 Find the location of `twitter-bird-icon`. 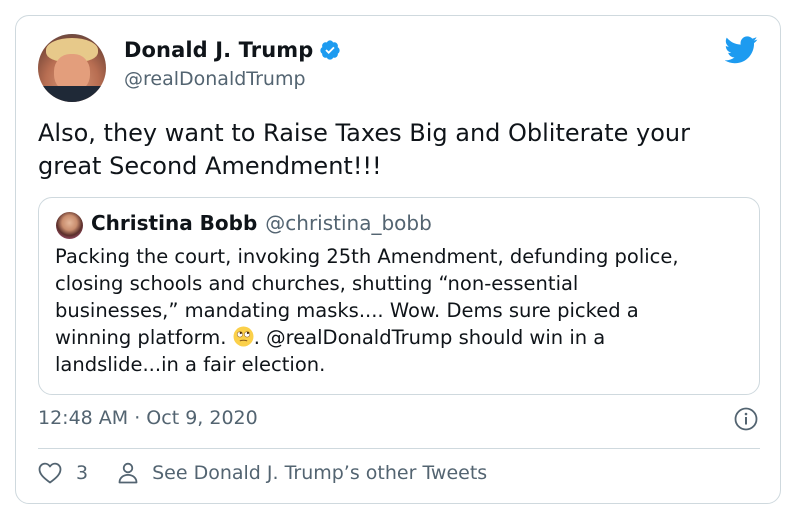

twitter-bird-icon is located at coordinates (741, 50).